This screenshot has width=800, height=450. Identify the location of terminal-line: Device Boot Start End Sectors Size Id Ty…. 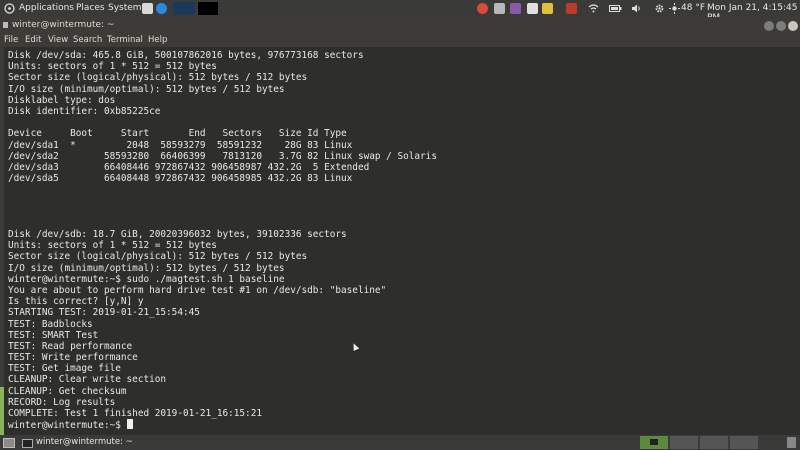
(177, 134).